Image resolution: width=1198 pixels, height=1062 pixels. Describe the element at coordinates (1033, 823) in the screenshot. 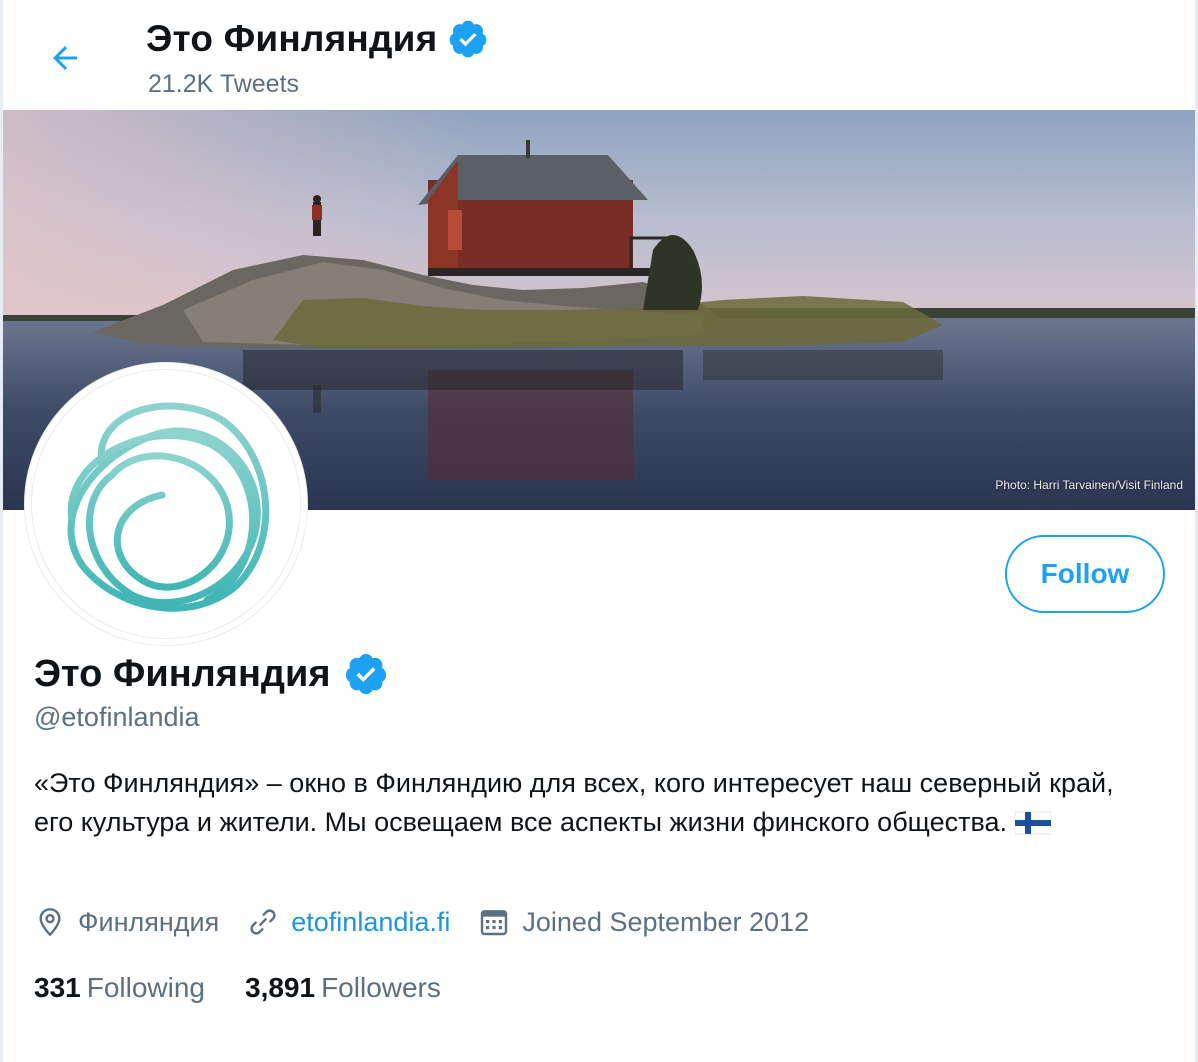

I see `finland-flag-icon` at that location.